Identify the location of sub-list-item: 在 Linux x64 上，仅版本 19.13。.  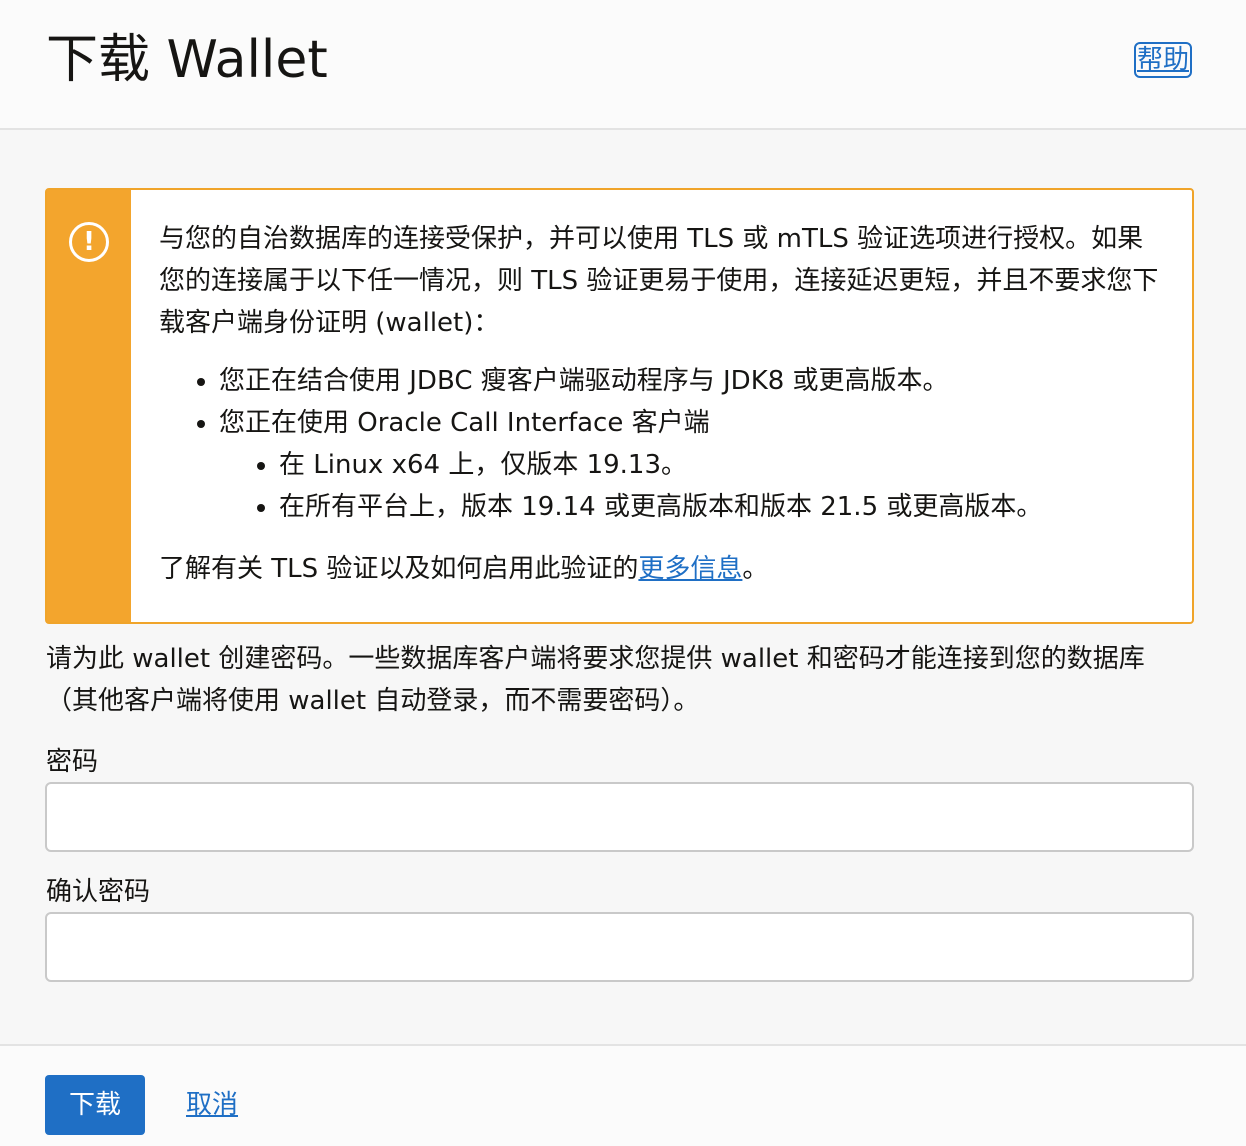
(724, 465).